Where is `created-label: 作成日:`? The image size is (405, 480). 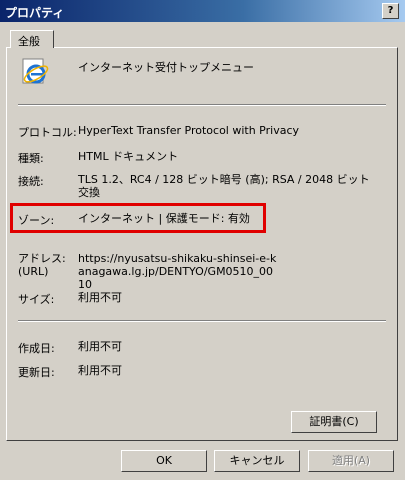 created-label: 作成日: is located at coordinates (36, 348).